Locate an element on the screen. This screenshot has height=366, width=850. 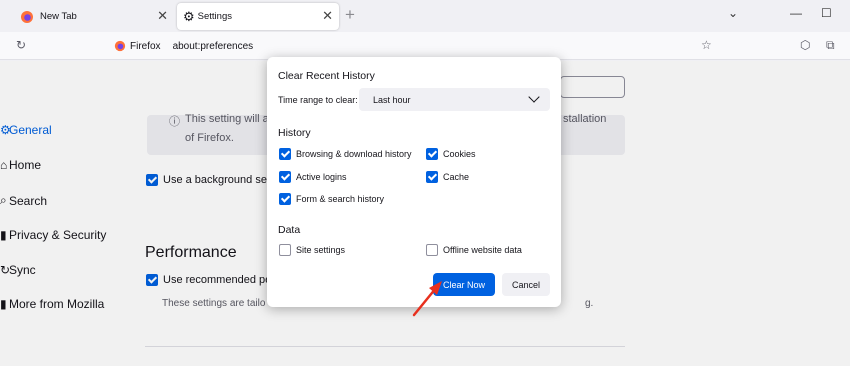
checkbox-label: Cache is located at coordinates (456, 177).